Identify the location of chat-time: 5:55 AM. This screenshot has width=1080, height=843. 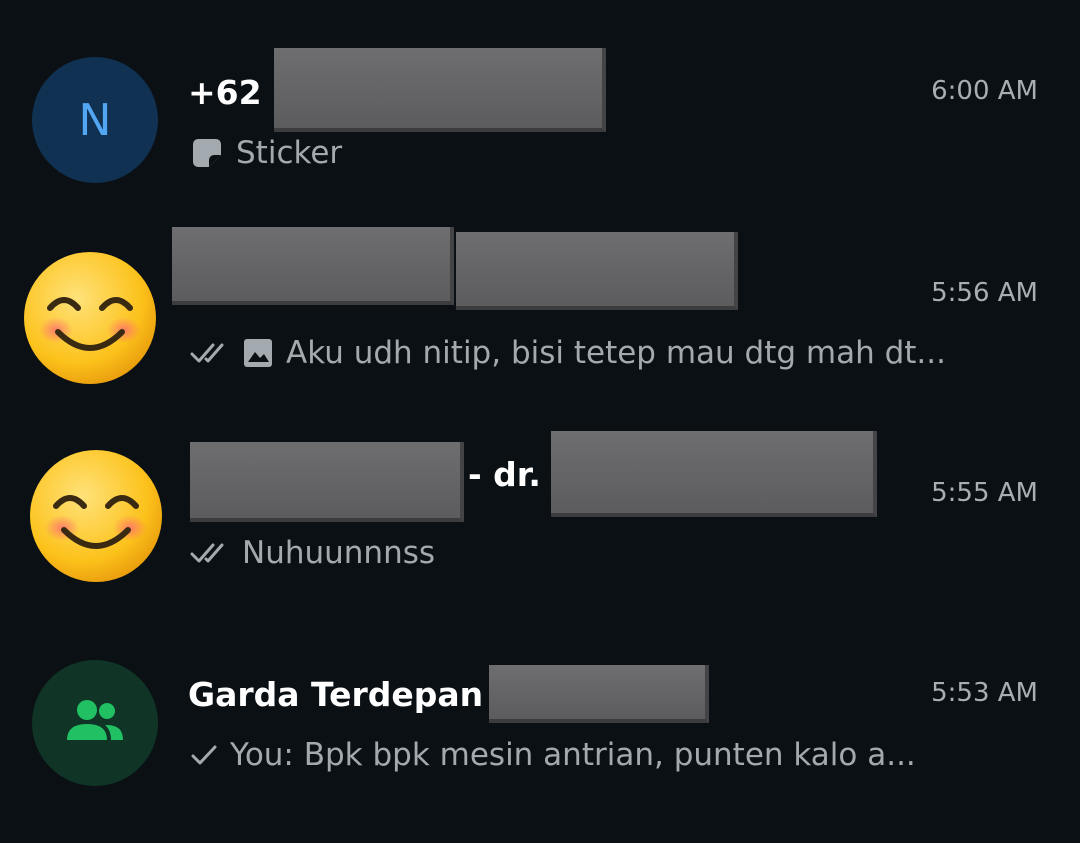
(984, 493).